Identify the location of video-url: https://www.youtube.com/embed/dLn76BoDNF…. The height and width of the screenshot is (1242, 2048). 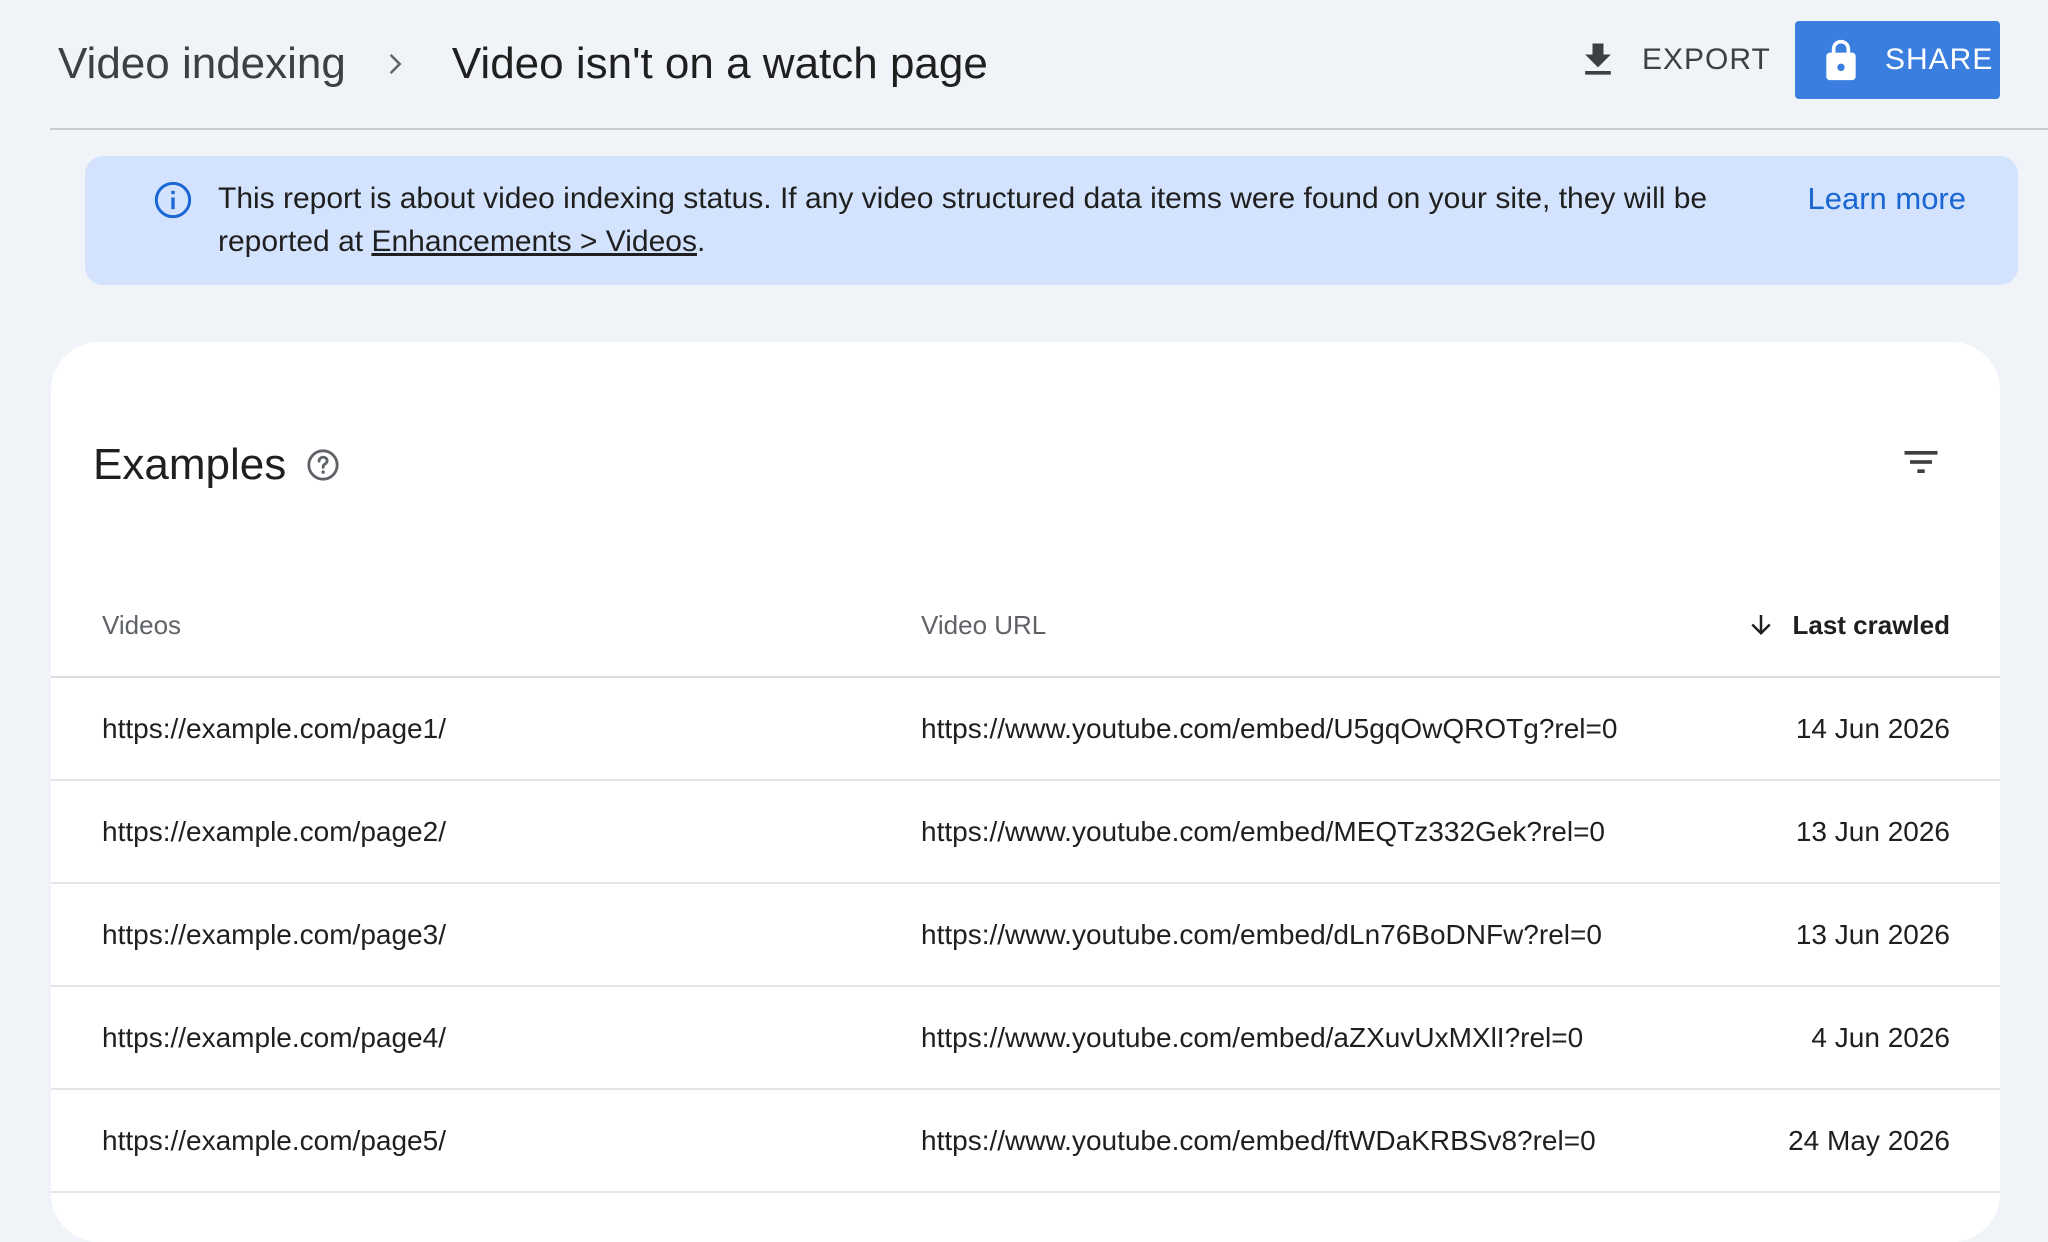
(1261, 934).